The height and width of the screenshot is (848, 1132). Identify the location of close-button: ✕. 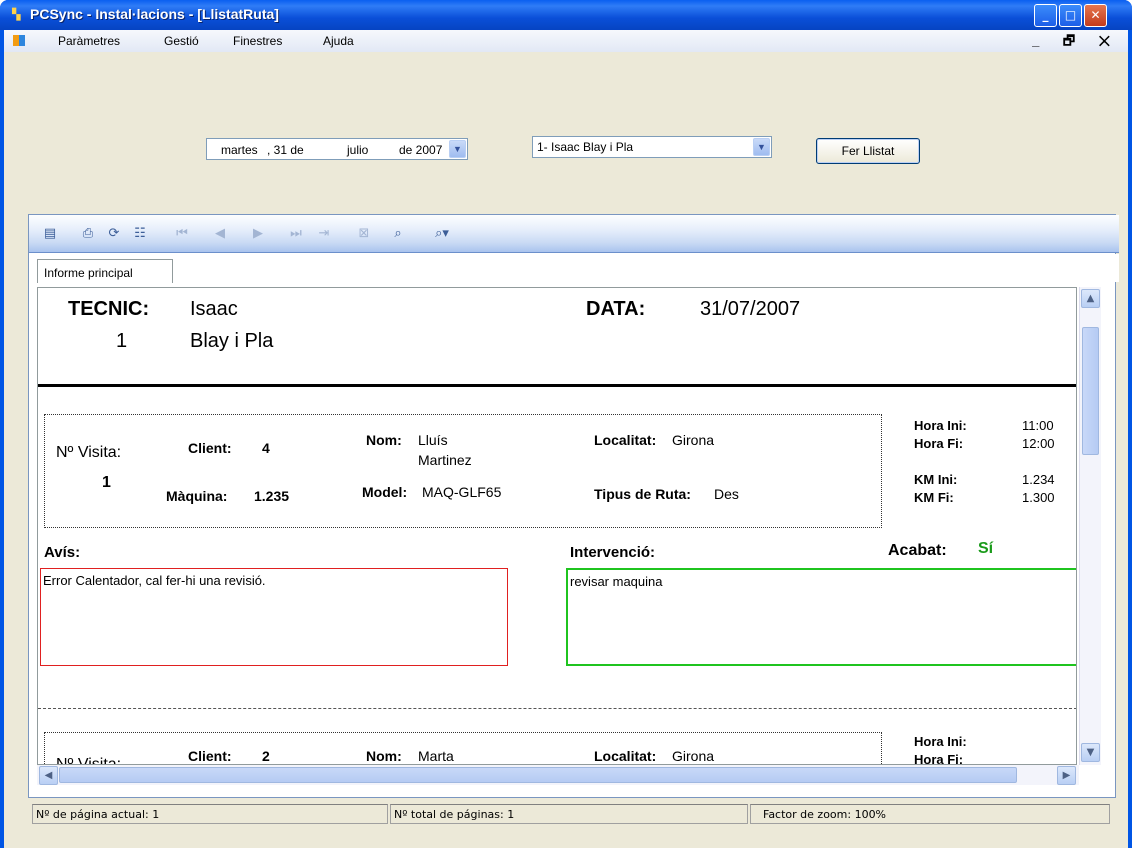
(1095, 15).